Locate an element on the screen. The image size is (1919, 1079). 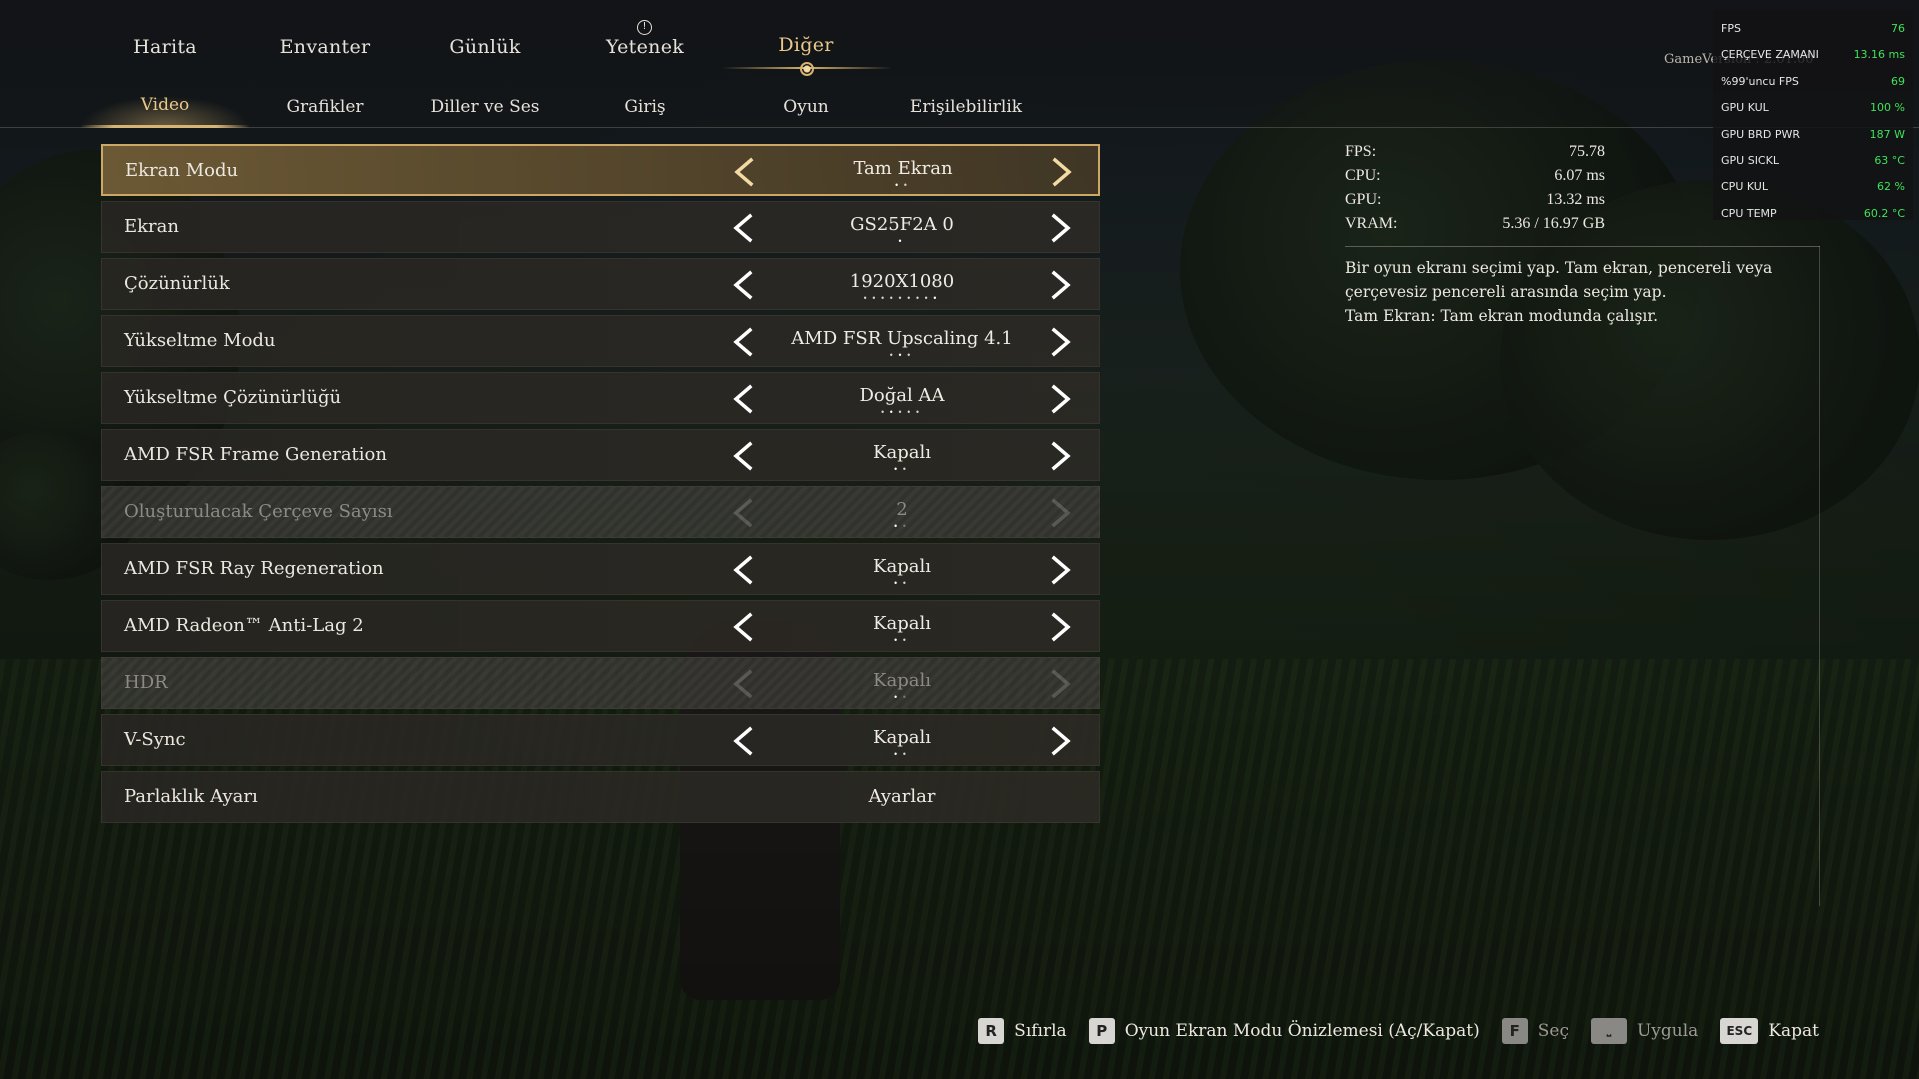
setting-label: Parlaklık Ayarı is located at coordinates (191, 796).